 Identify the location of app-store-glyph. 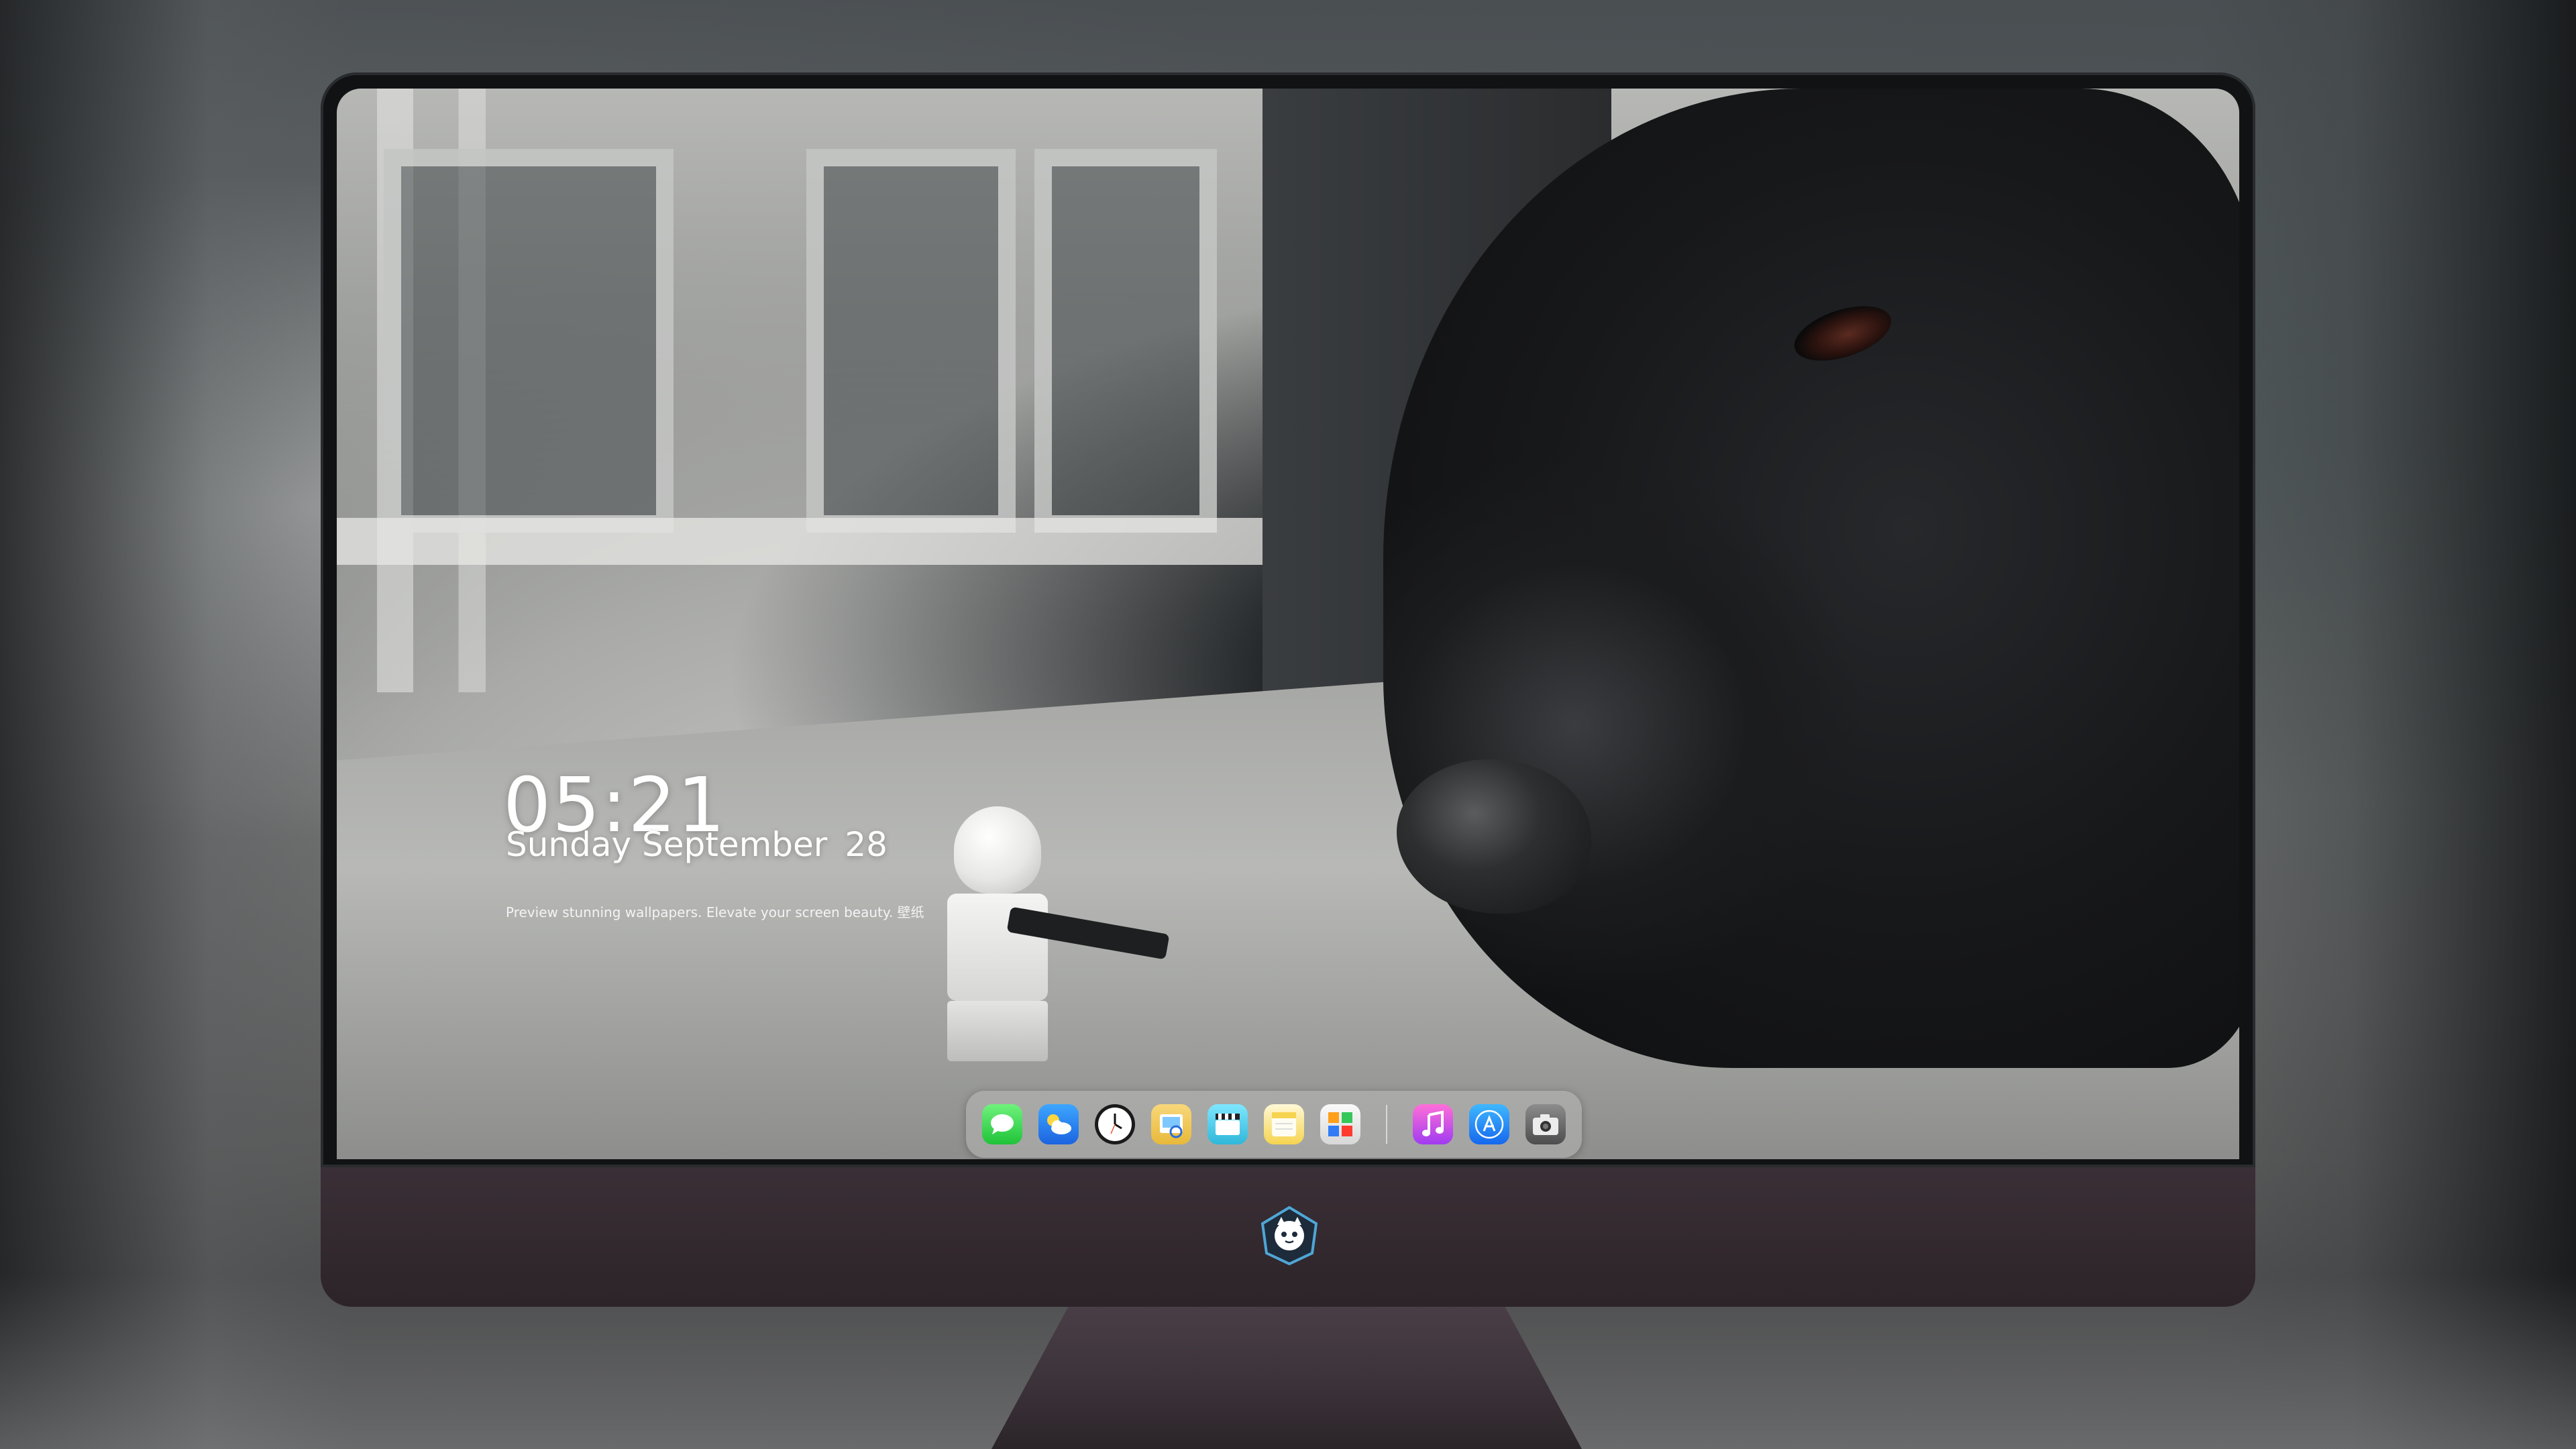
(1489, 1124).